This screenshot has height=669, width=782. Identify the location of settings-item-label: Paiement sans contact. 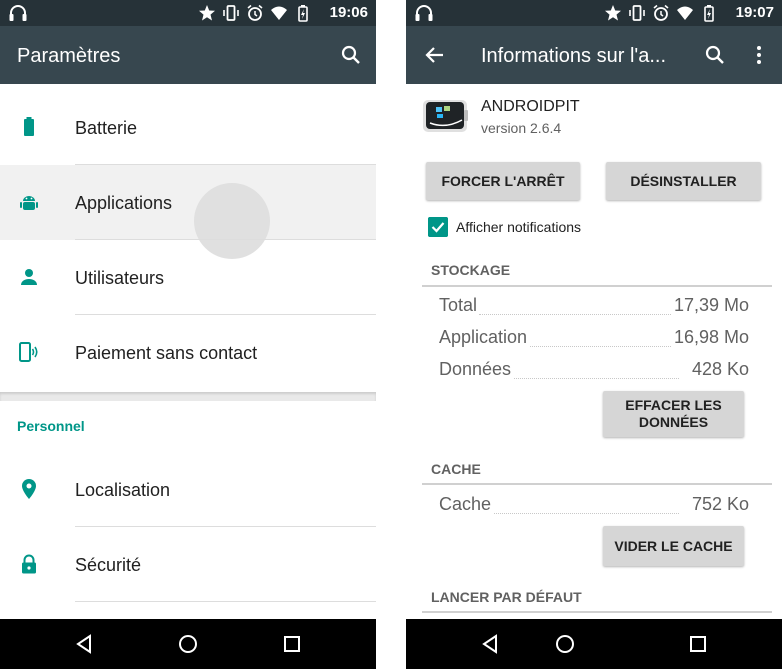
(166, 353).